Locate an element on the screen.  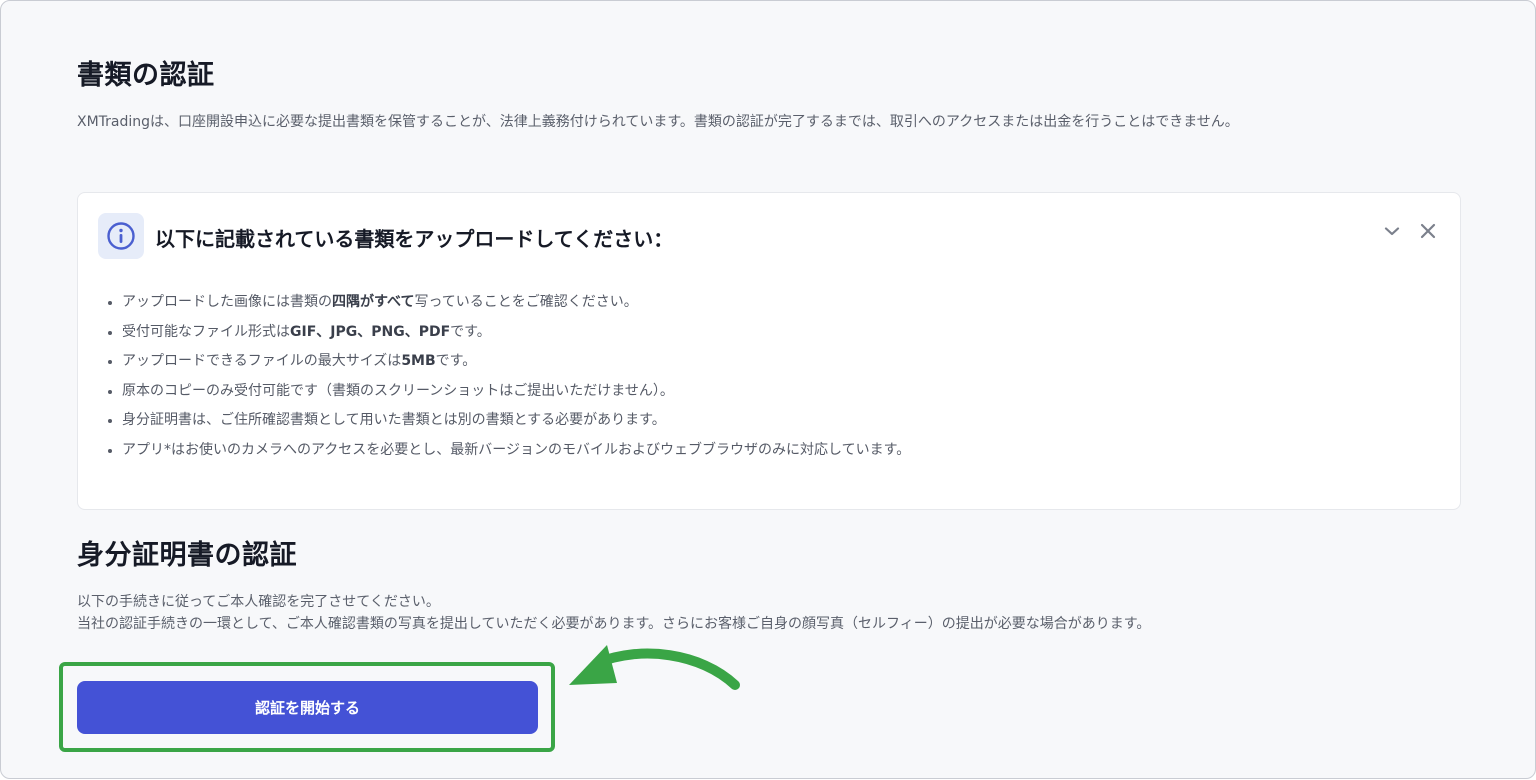
upload-info-heading: 以下に記載されている書類をアップロードしてください： is located at coordinates (414, 239).